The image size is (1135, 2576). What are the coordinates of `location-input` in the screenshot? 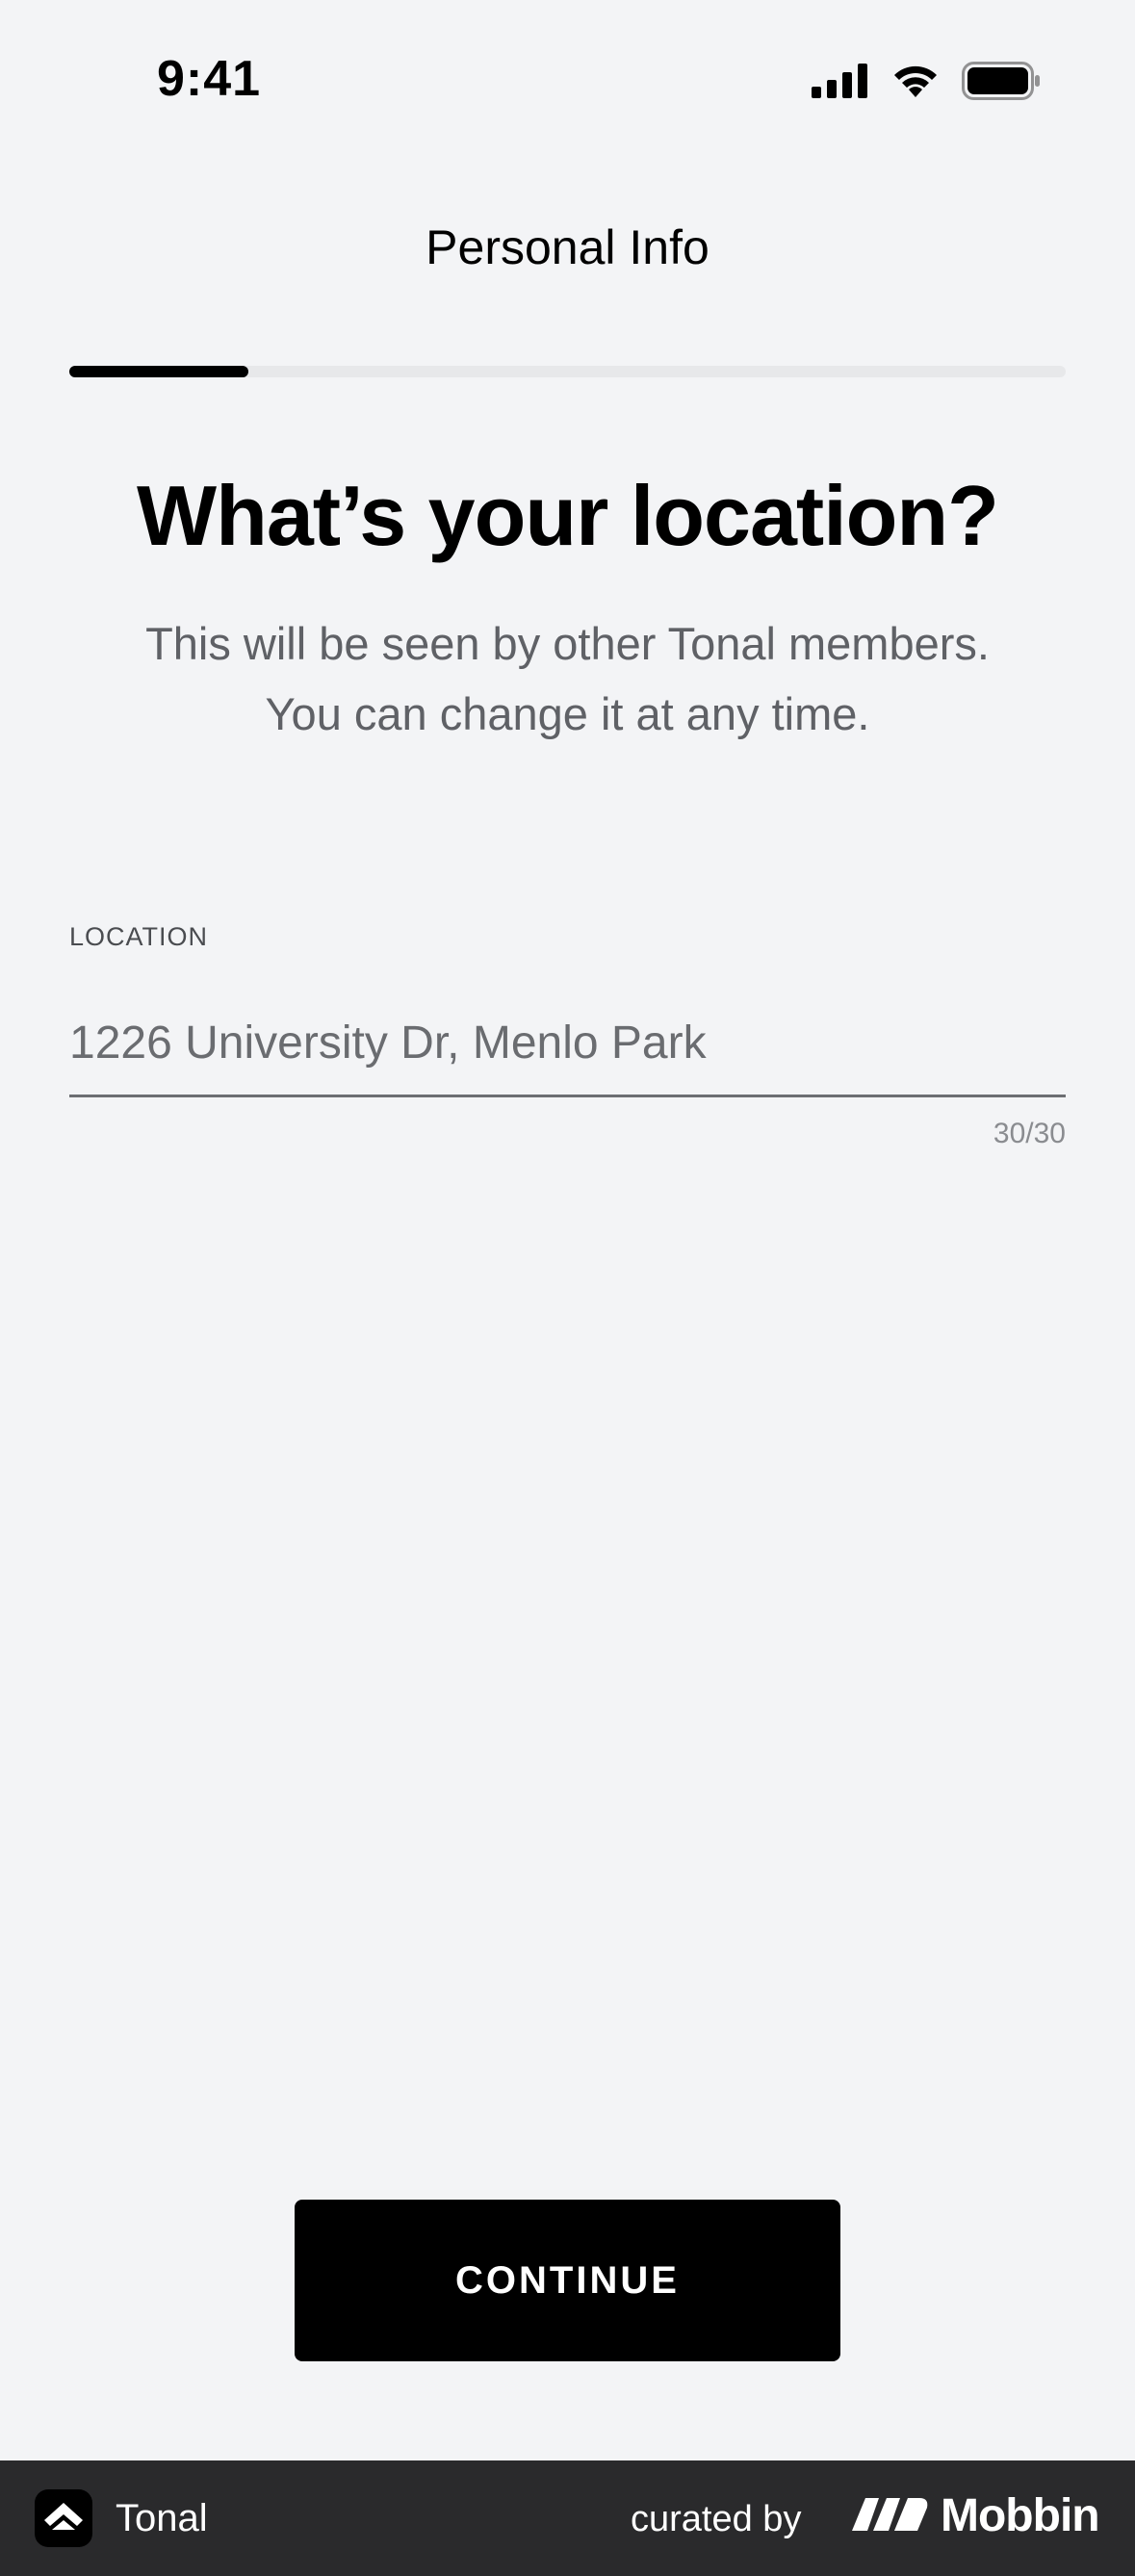 It's located at (567, 1044).